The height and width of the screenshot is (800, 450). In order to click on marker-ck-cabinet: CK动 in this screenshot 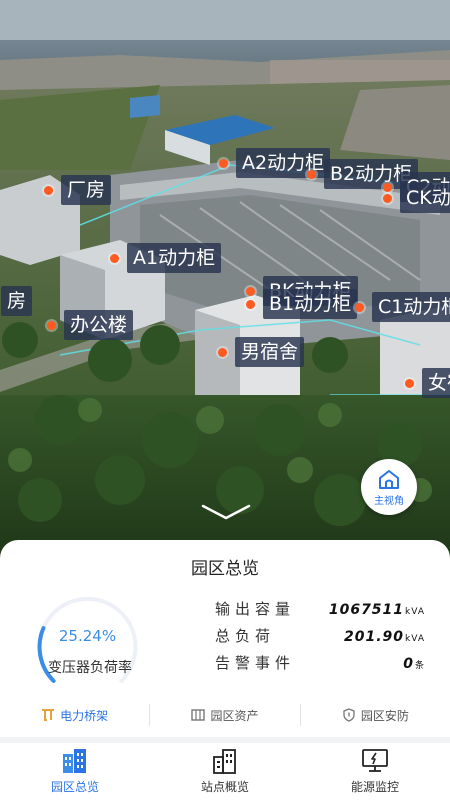, I will do `click(416, 198)`.